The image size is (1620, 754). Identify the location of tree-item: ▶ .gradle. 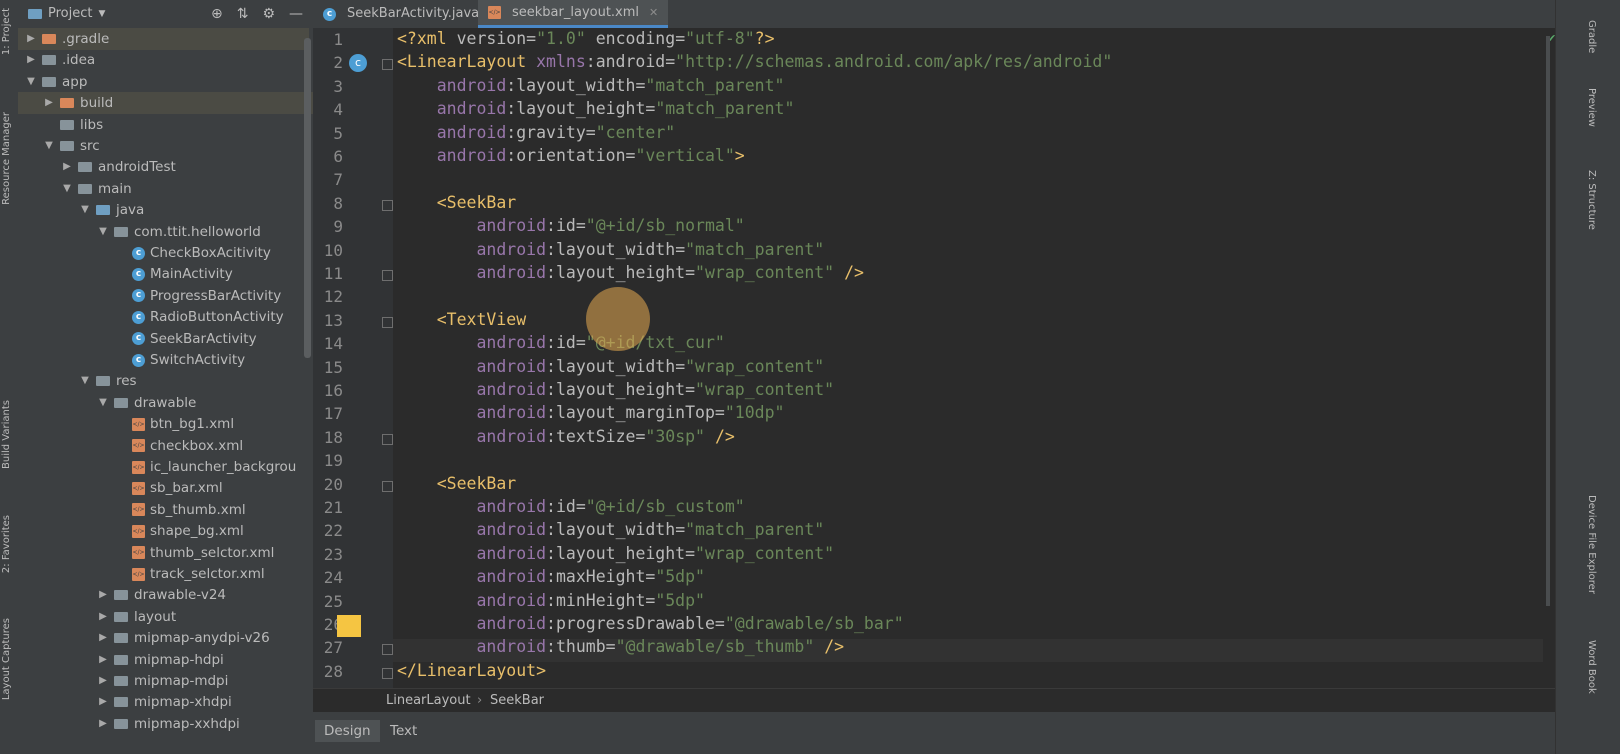
(163, 39).